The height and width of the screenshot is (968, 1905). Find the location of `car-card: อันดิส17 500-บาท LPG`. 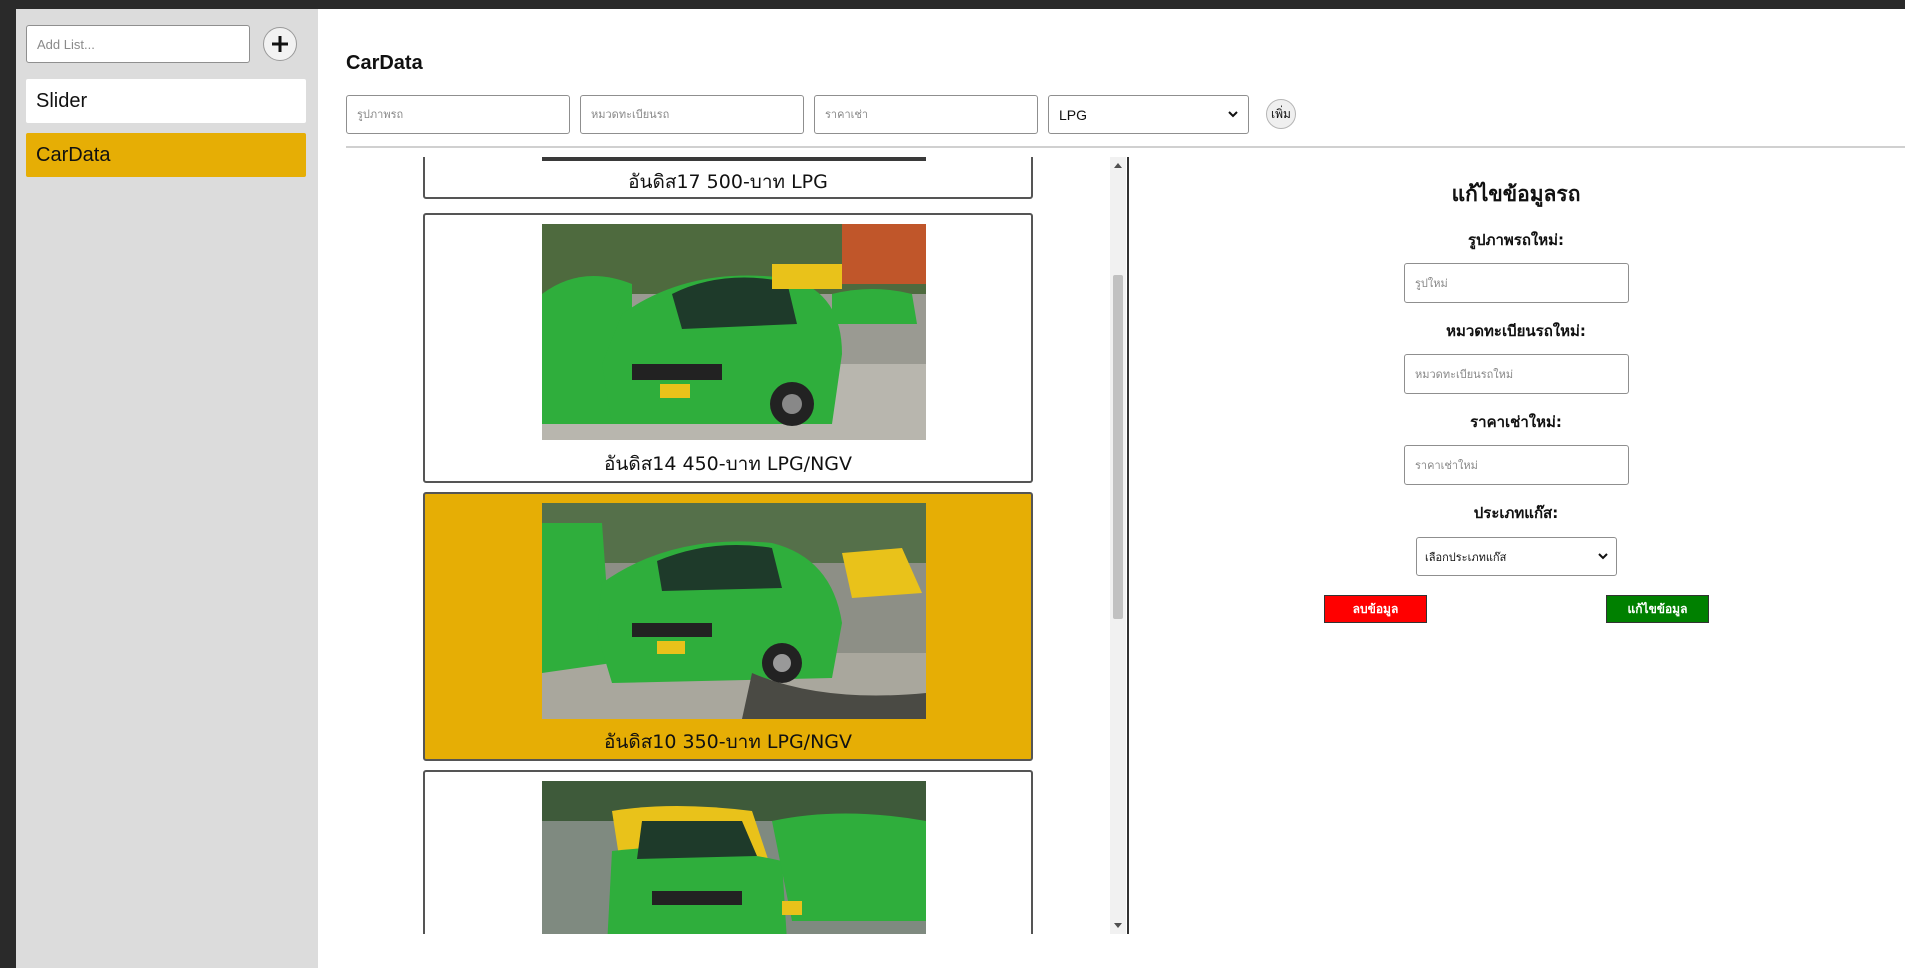

car-card: อันดิส17 500-บาท LPG is located at coordinates (728, 178).